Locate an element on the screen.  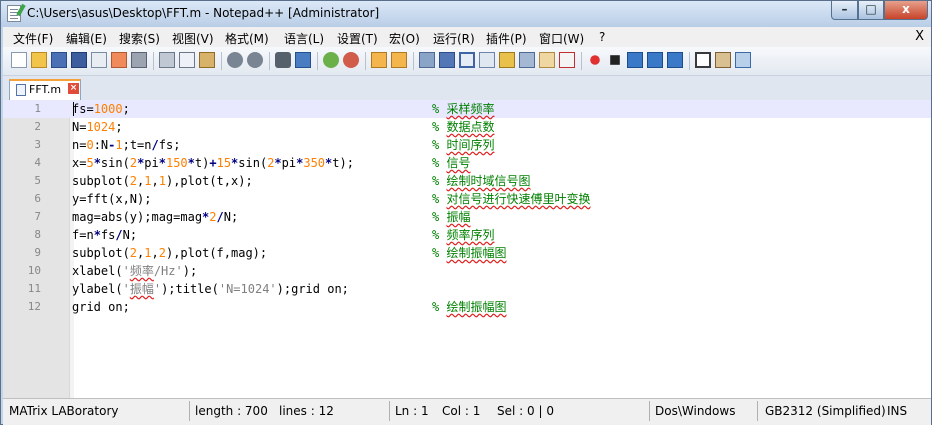
sync-horizontal-icon is located at coordinates (399, 60).